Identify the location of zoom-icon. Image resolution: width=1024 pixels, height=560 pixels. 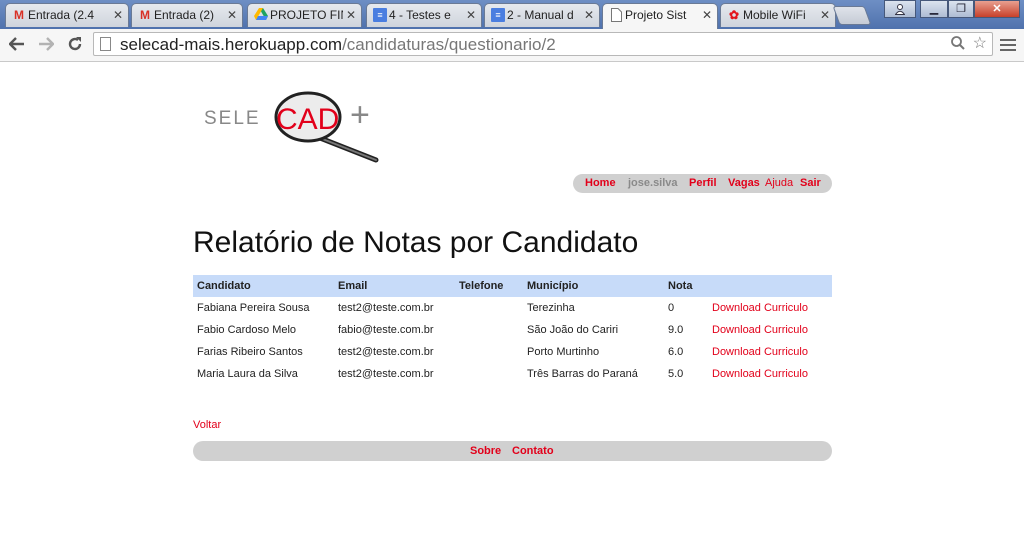
(958, 46).